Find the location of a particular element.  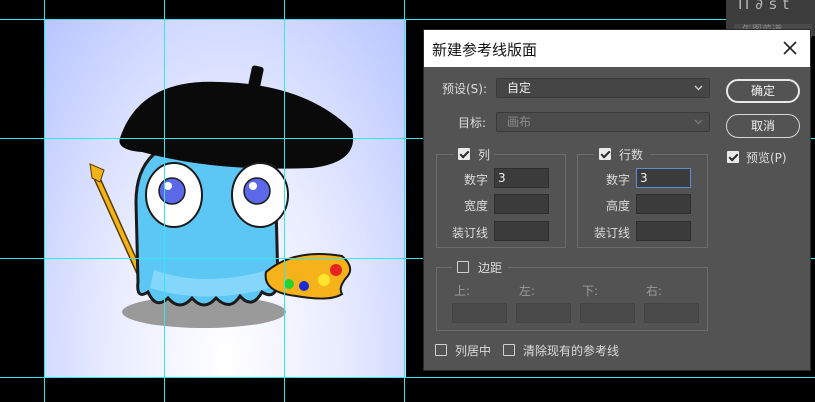

preview-checkbox is located at coordinates (733, 157).